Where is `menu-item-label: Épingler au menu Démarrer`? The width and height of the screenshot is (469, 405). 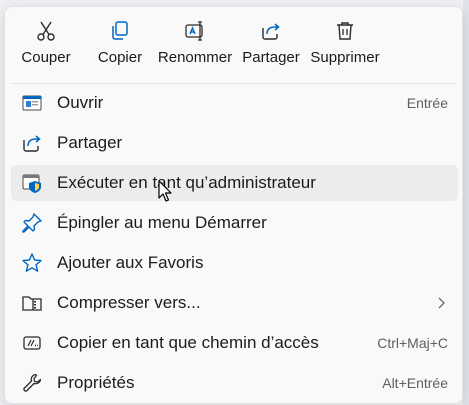
menu-item-label: Épingler au menu Démarrer is located at coordinates (162, 222).